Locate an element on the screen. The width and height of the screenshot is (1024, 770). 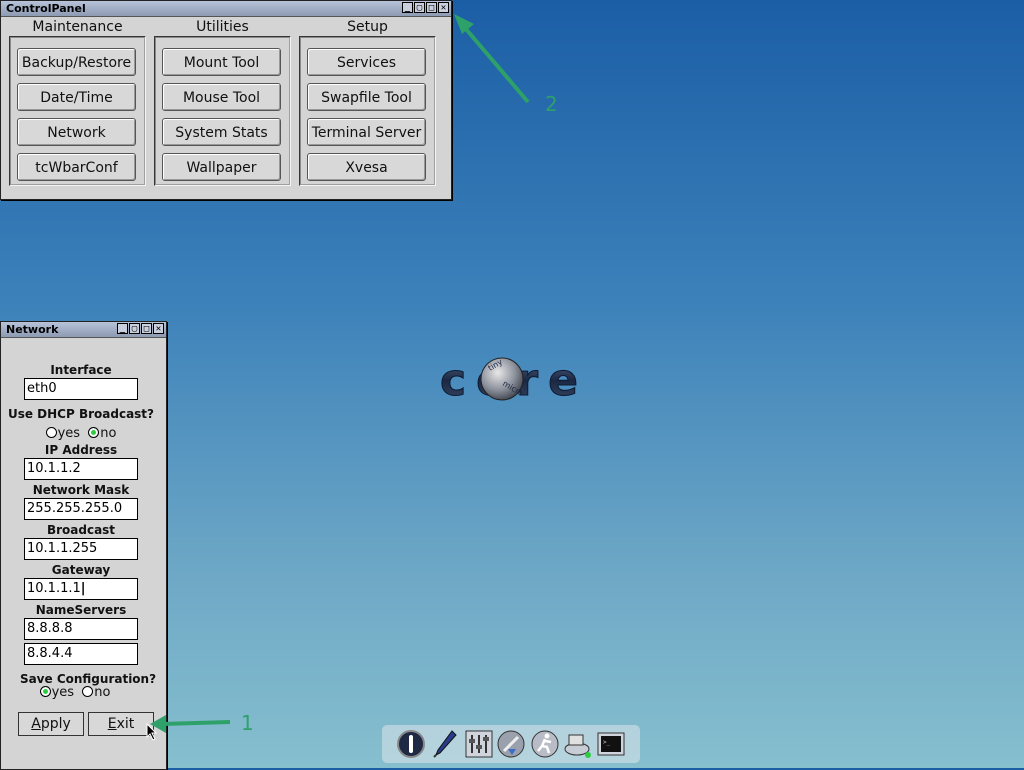
ip-address-label: IP Address is located at coordinates (81, 450).